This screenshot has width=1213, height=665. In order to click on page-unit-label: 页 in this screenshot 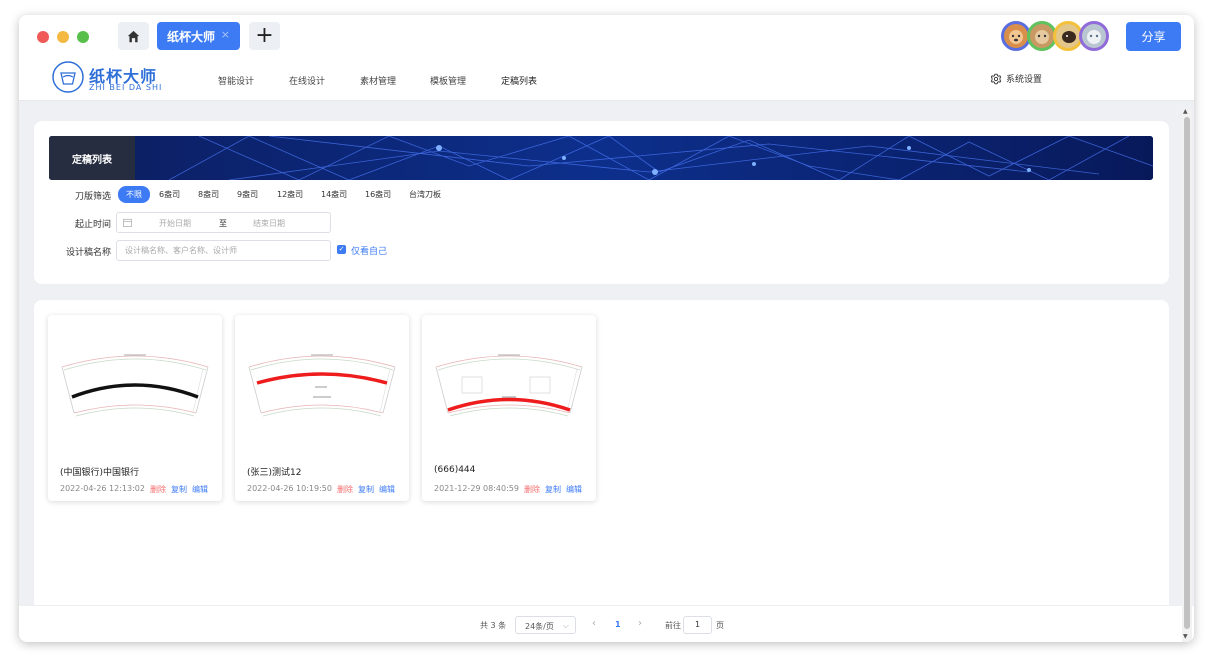, I will do `click(720, 625)`.